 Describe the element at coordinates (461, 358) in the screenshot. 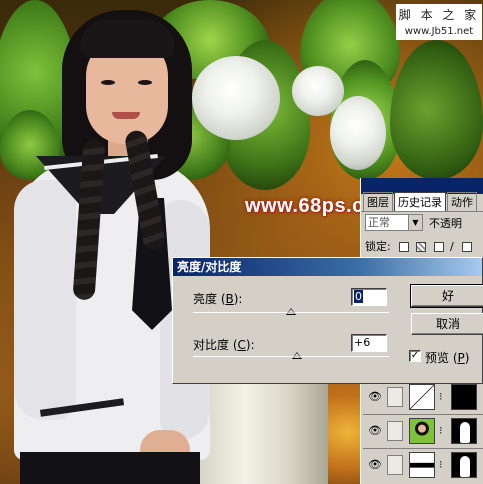

I see `preview-hotkey: P` at that location.